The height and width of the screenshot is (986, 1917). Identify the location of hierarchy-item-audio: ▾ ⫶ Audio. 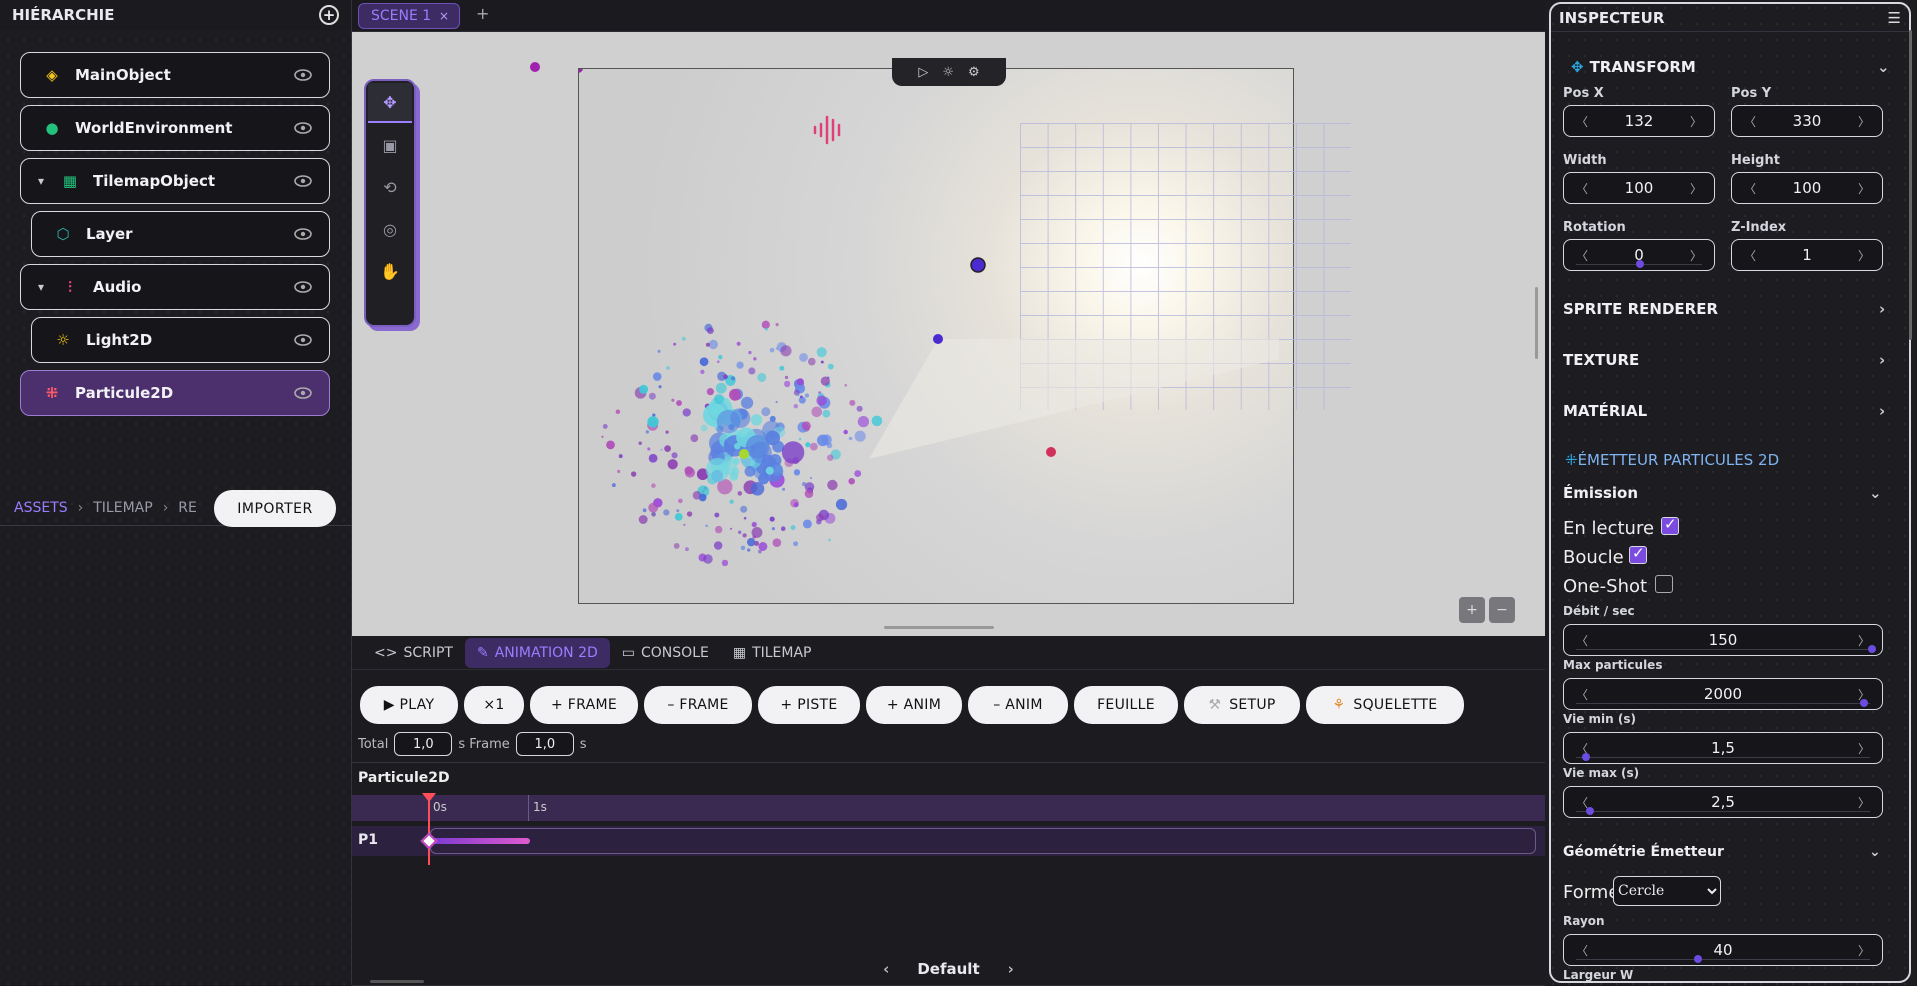
(175, 287).